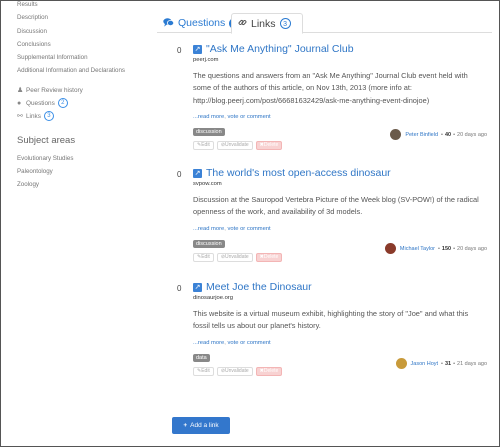  Describe the element at coordinates (435, 248) in the screenshot. I see `link-meta: Michael Taylor • 150 • 20 days ago` at that location.